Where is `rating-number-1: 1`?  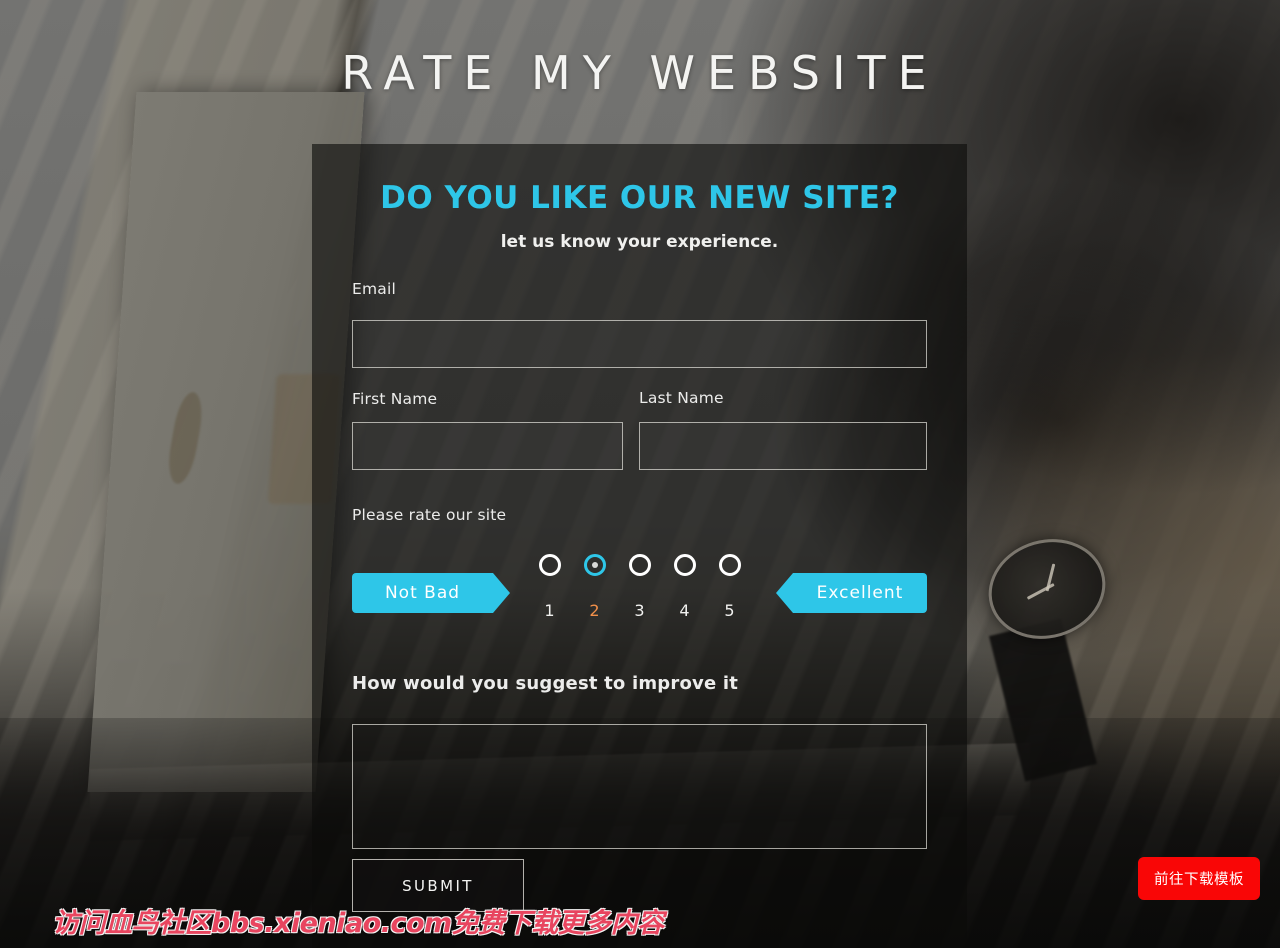
rating-number-1: 1 is located at coordinates (549, 610).